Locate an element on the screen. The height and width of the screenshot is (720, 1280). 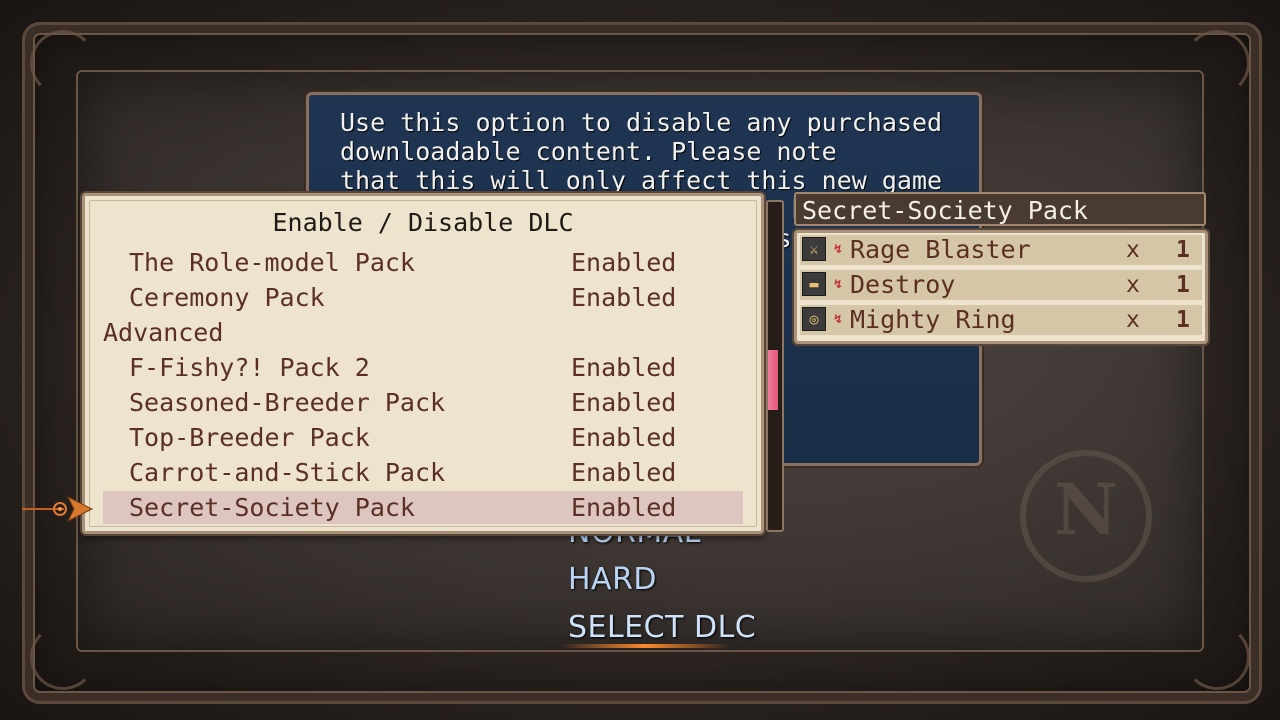
dlc-category-header: Advanced is located at coordinates (423, 332).